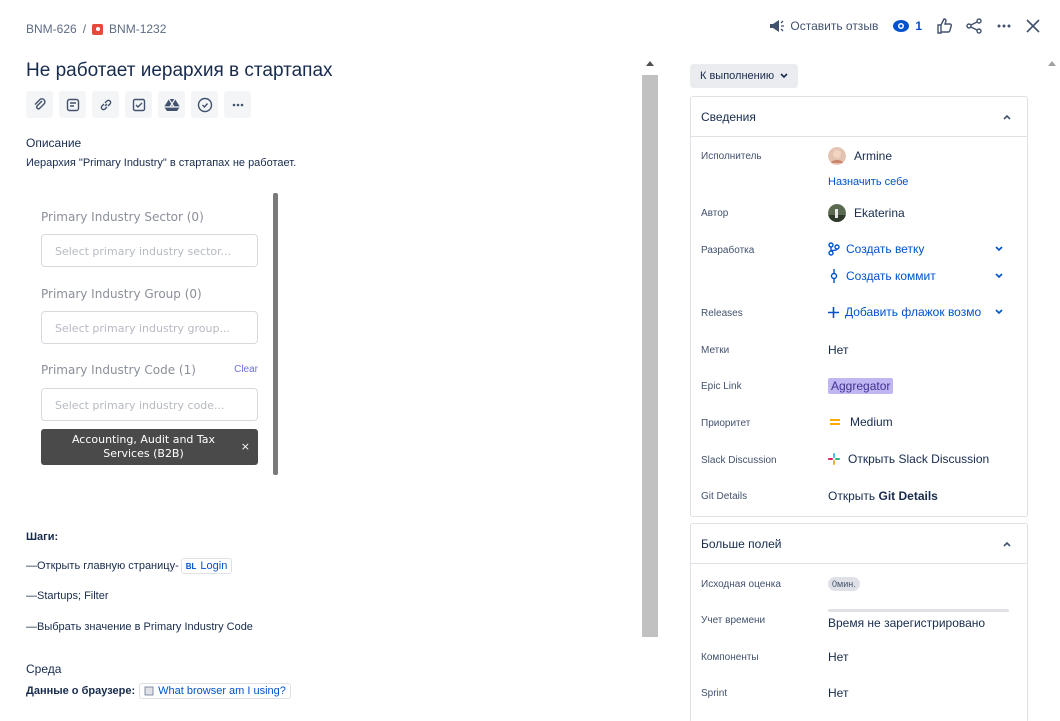  What do you see at coordinates (204, 104) in the screenshot?
I see `clock-icon` at bounding box center [204, 104].